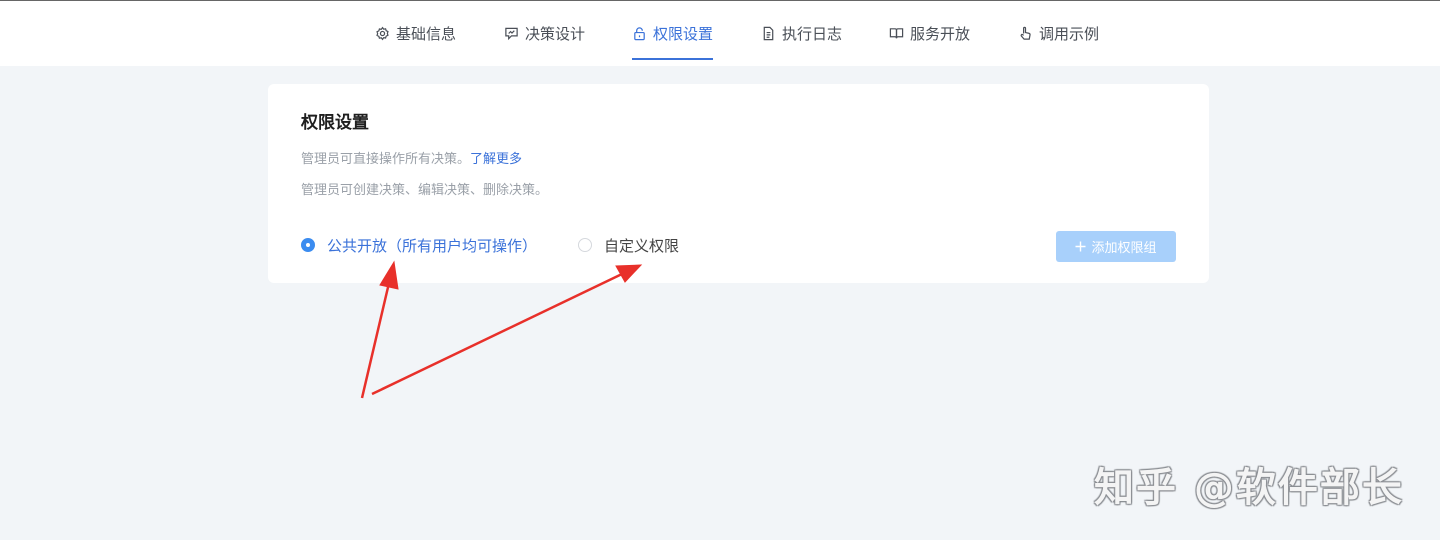  What do you see at coordinates (768, 33) in the screenshot?
I see `document-icon` at bounding box center [768, 33].